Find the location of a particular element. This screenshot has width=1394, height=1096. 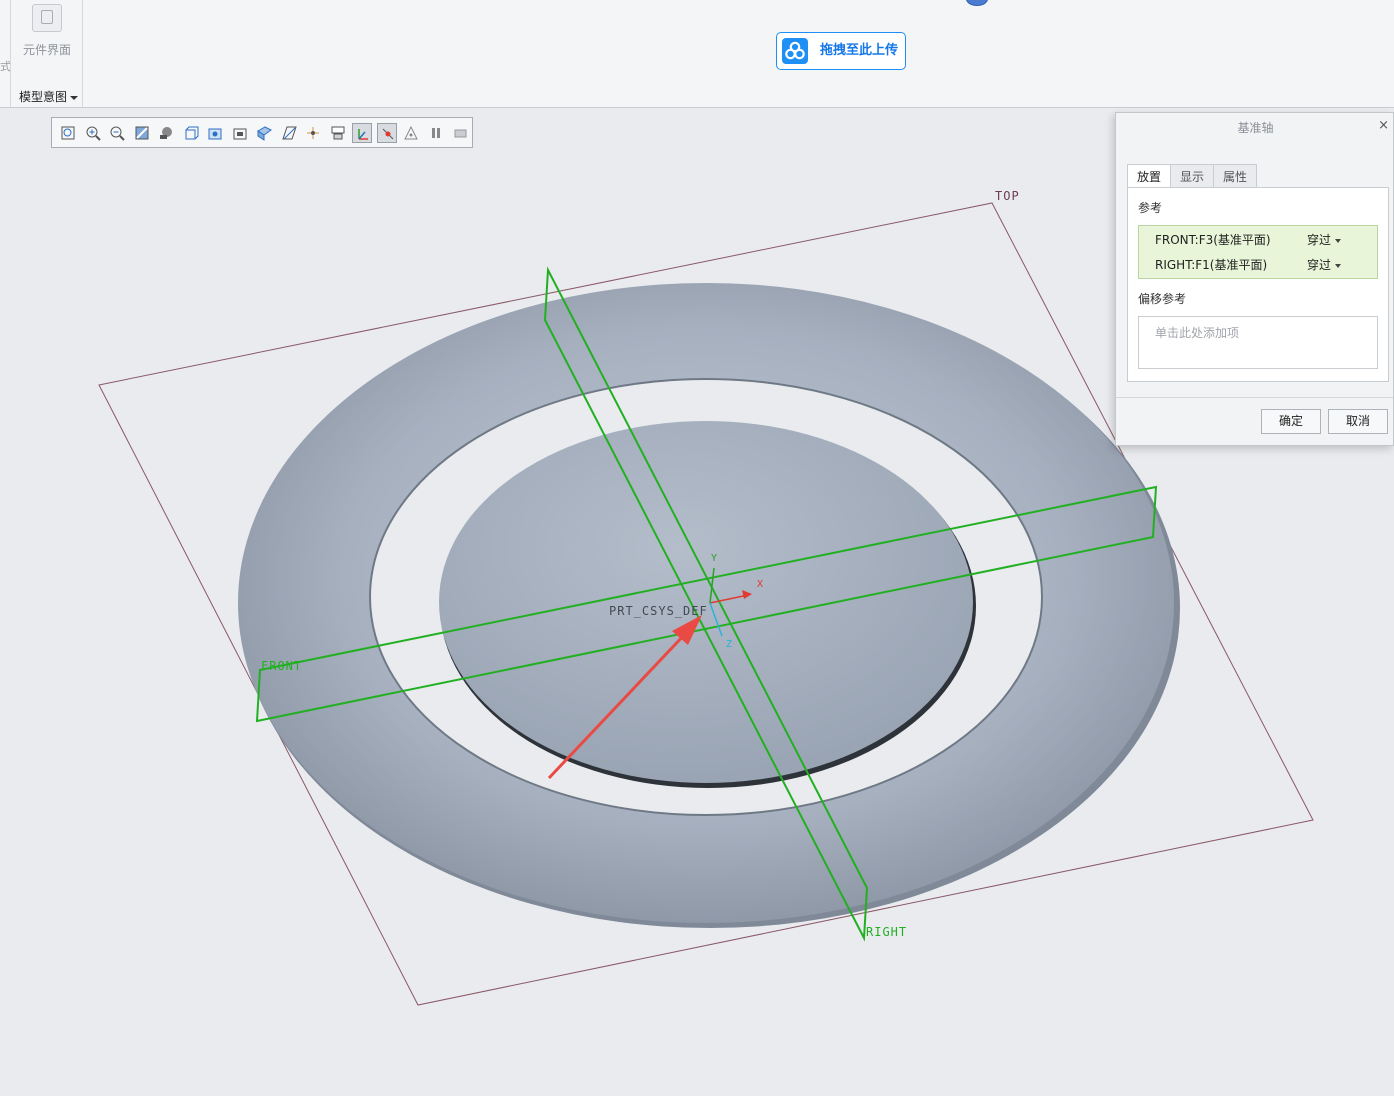

component-interface-button: 元件界面 is located at coordinates (47, 34).